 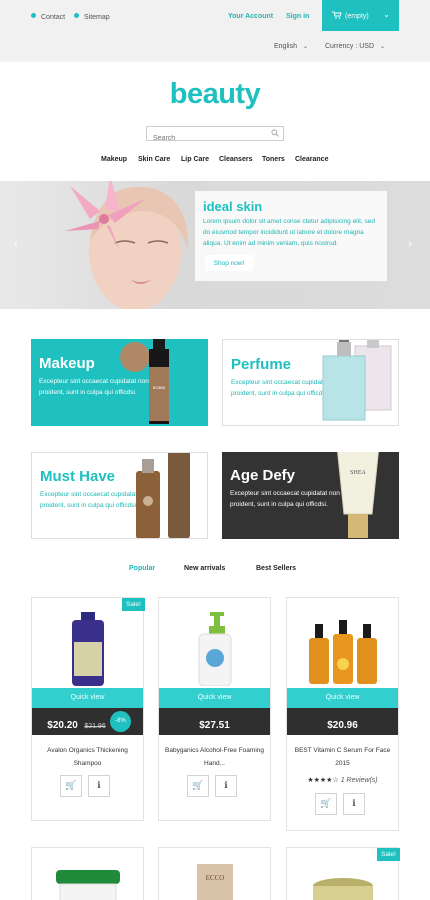 I want to click on banner-title: Must Have, so click(x=78, y=476).